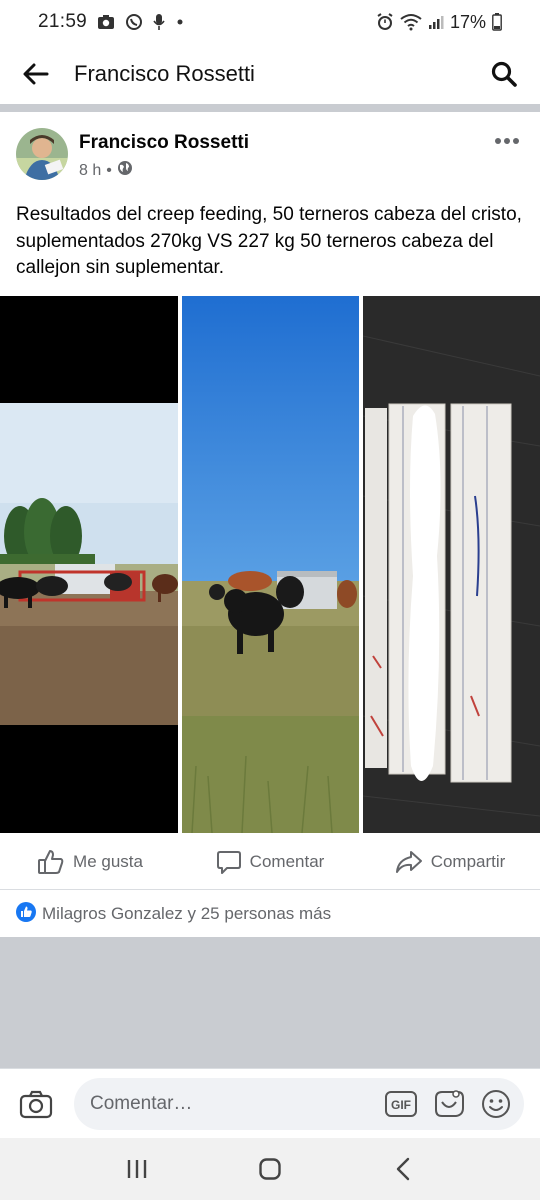  Describe the element at coordinates (449, 1104) in the screenshot. I see `sticker-icon` at that location.